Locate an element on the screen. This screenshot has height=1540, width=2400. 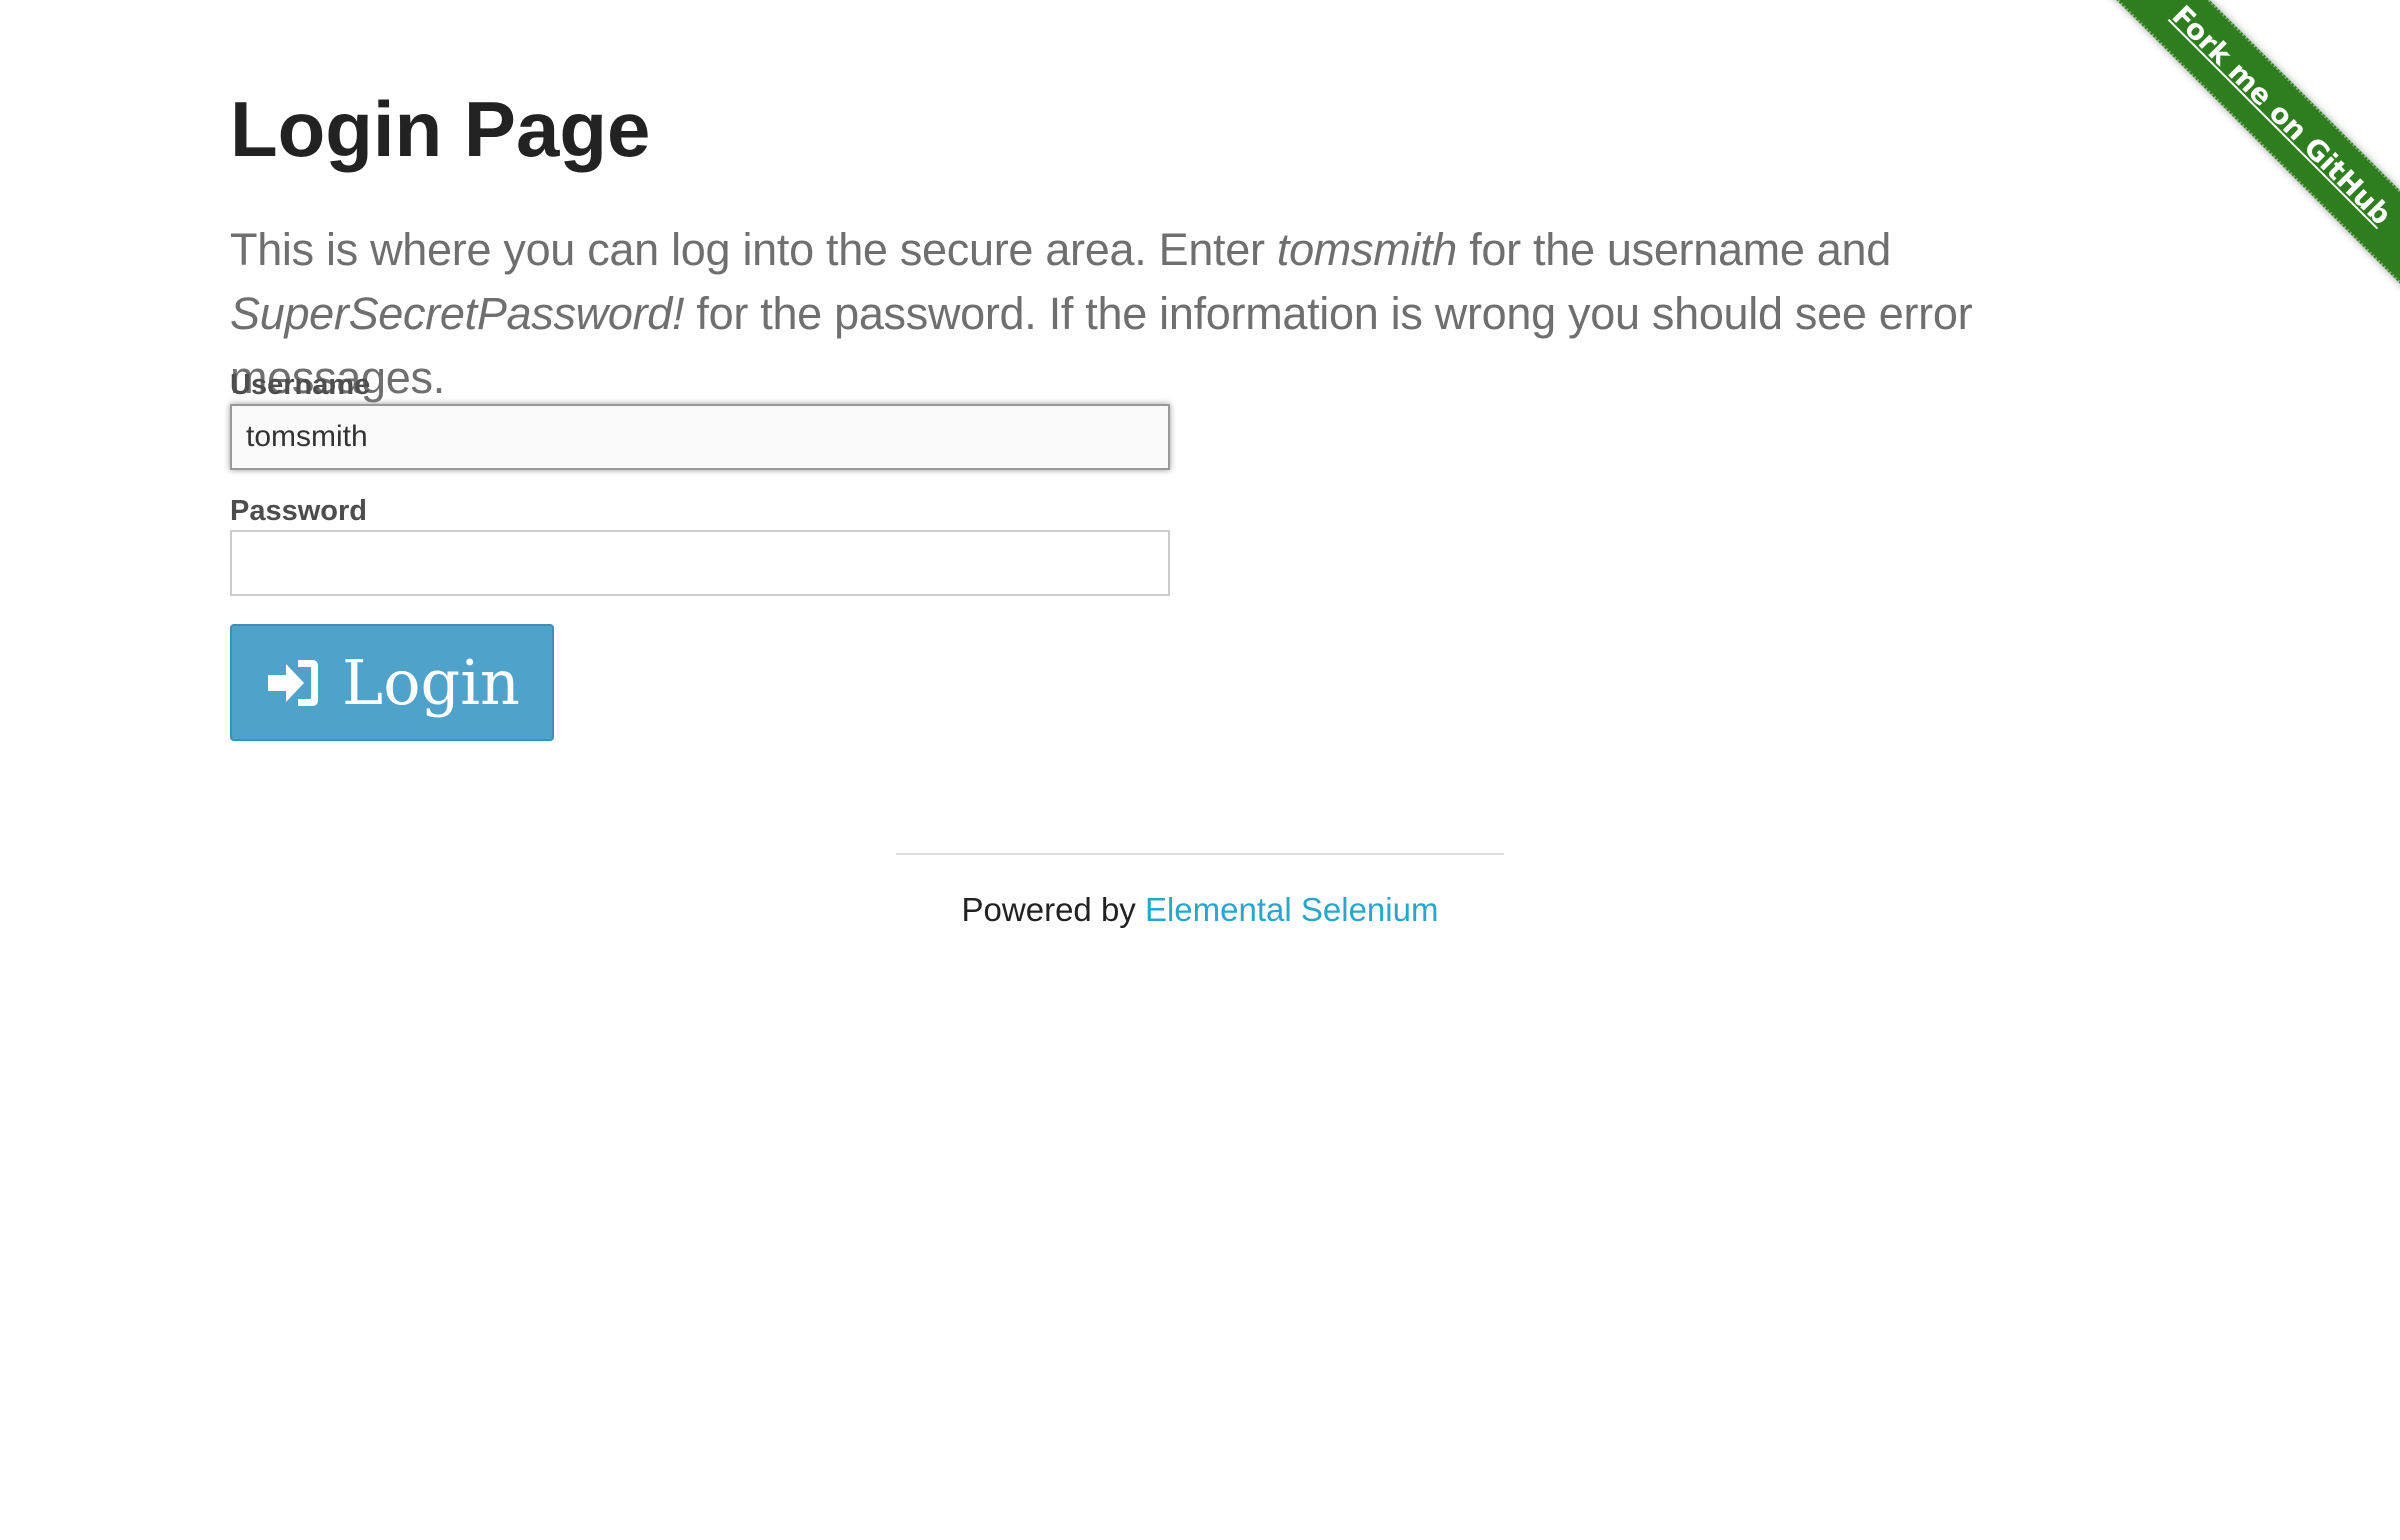
intro-text-part2: for the username and is located at coordinates (1674, 249).